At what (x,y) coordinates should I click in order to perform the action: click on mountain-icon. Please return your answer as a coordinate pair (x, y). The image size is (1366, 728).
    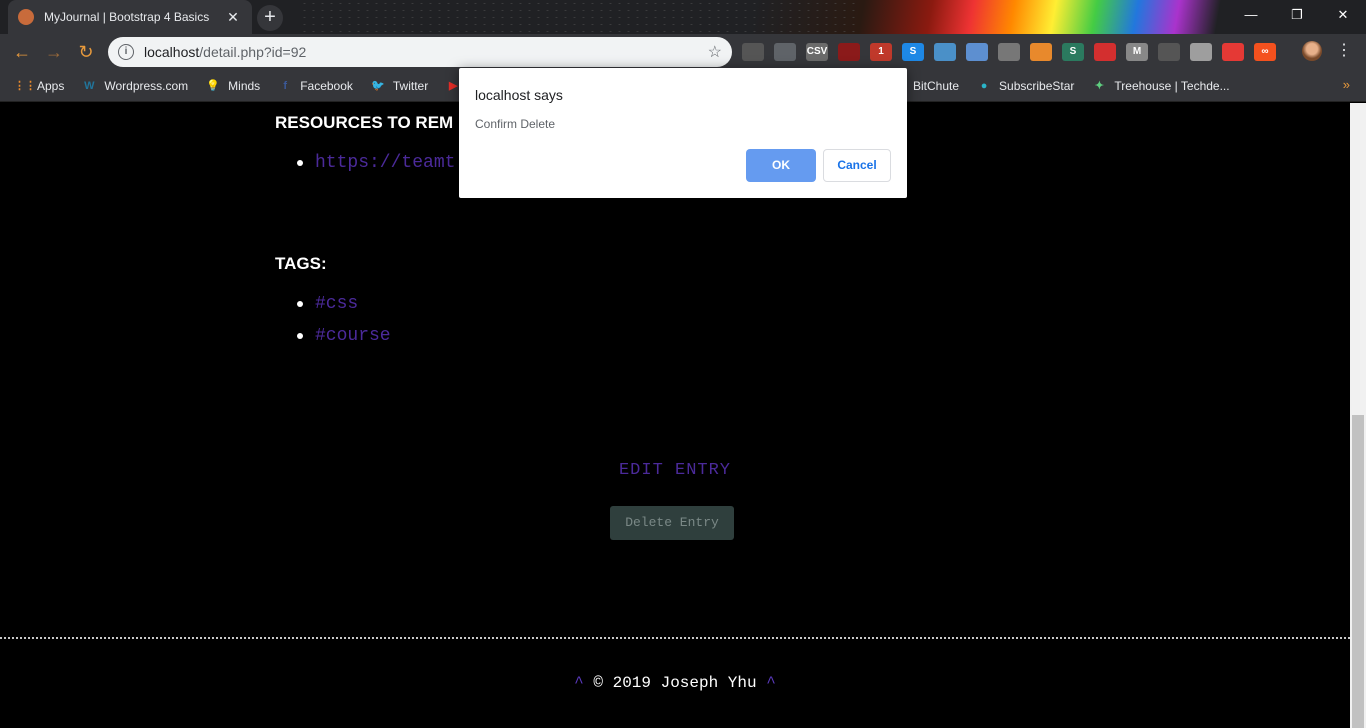
    Looking at the image, I should click on (1041, 52).